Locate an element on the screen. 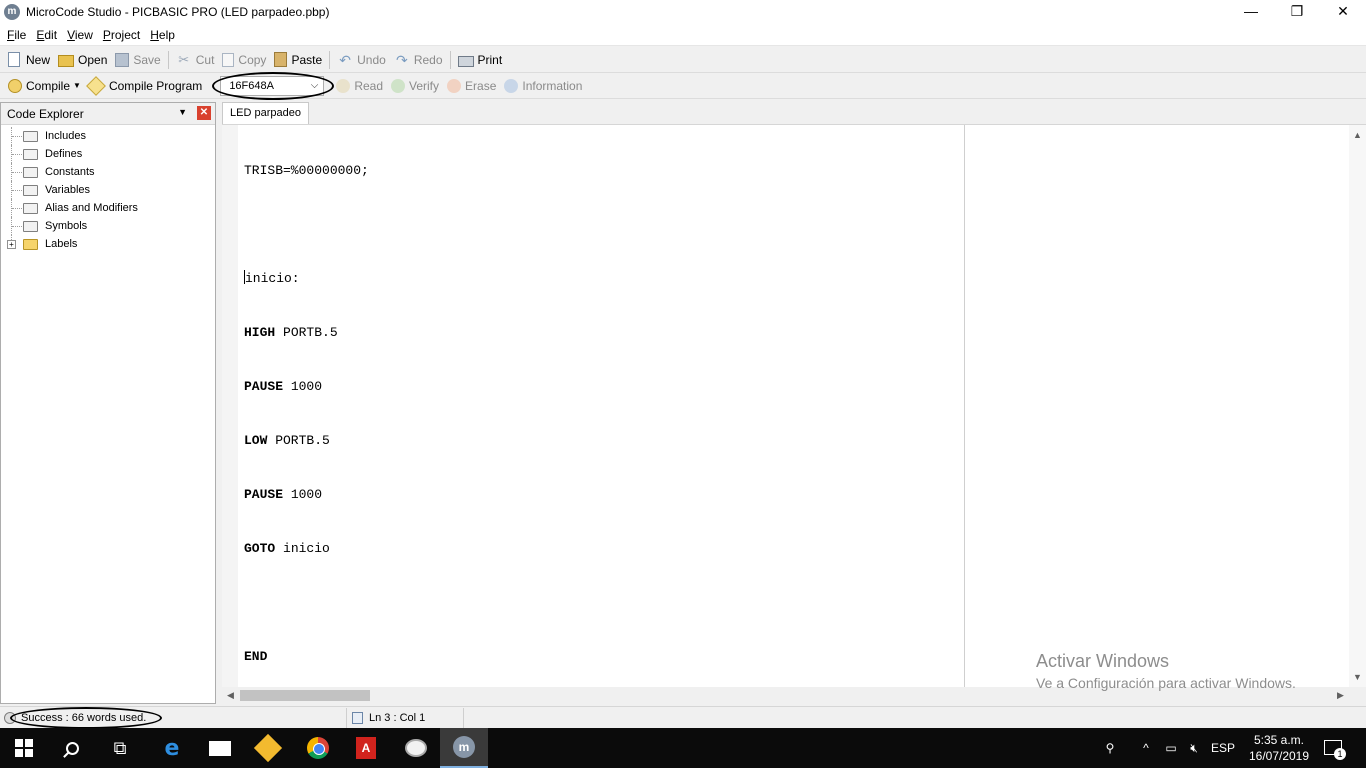 The height and width of the screenshot is (768, 1366). chrome-button is located at coordinates (318, 748).